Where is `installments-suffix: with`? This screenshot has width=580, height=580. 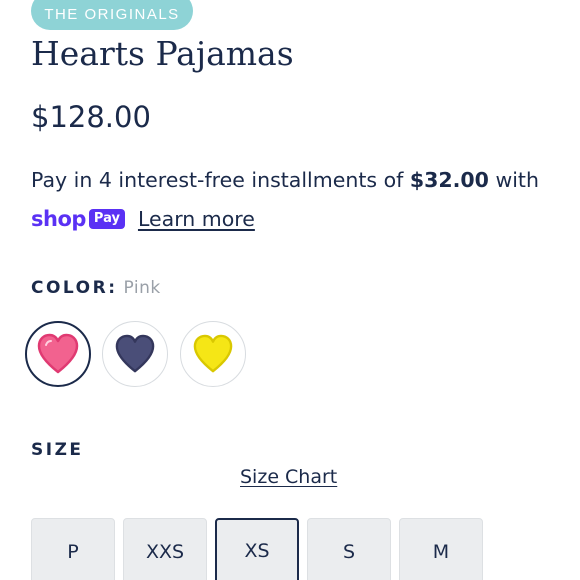 installments-suffix: with is located at coordinates (513, 180).